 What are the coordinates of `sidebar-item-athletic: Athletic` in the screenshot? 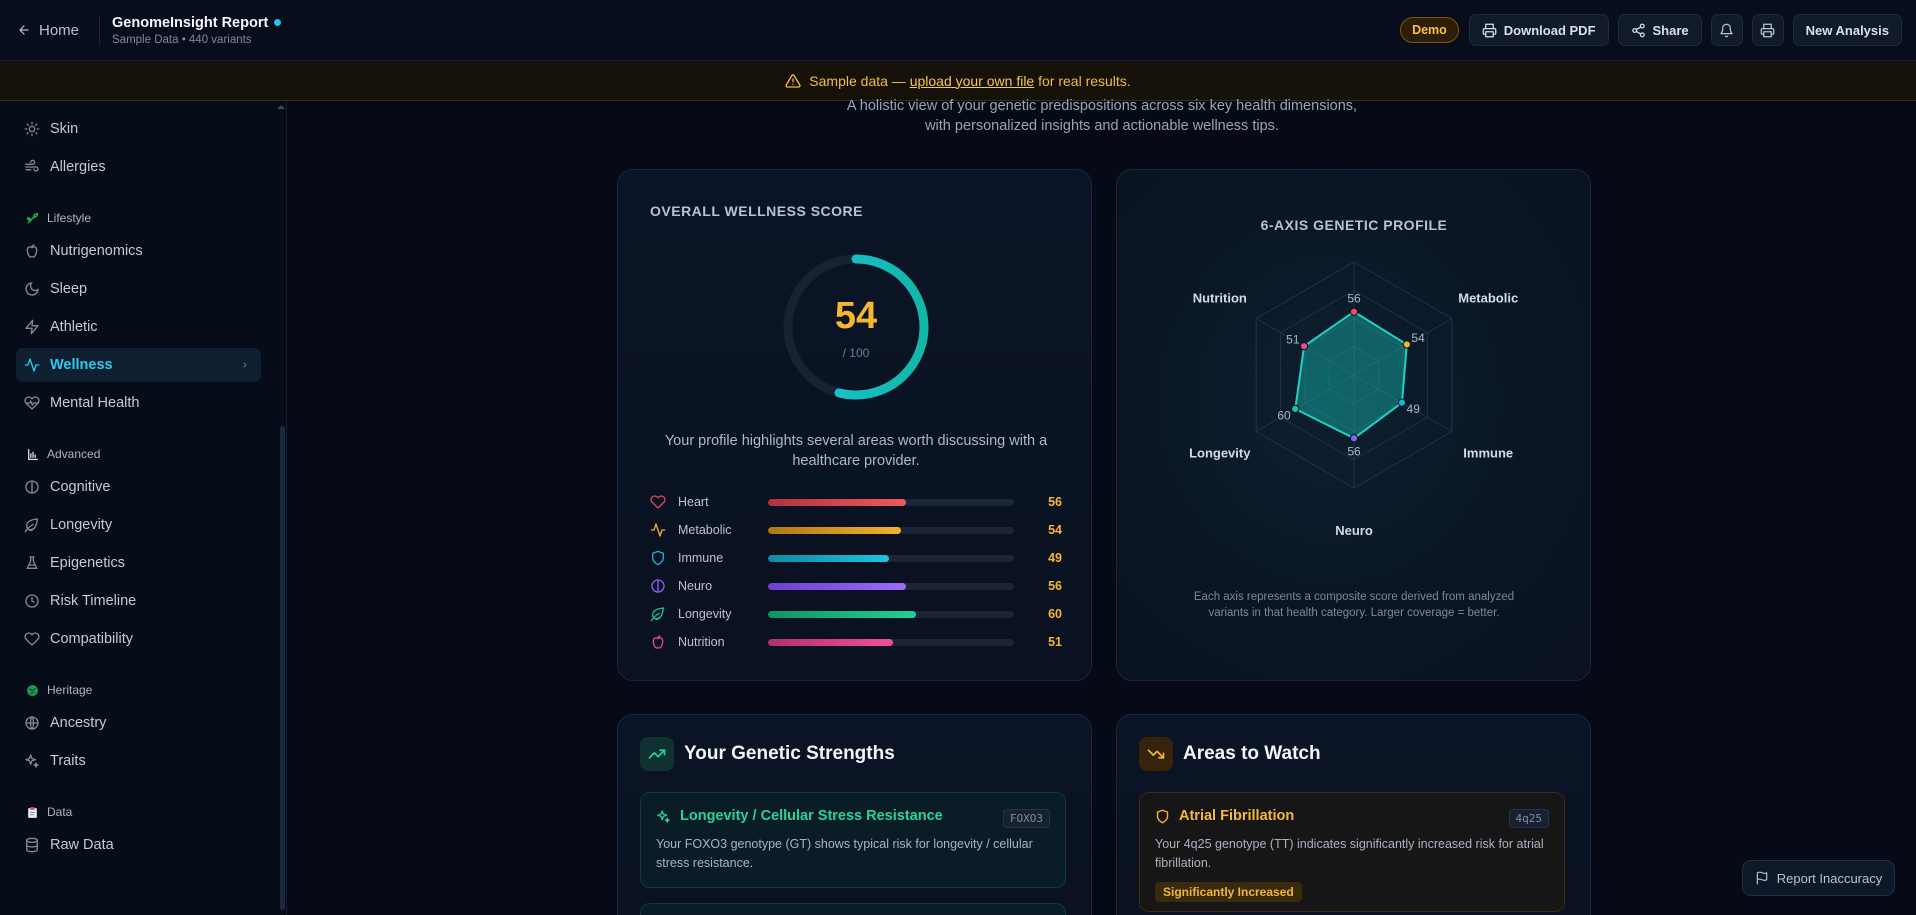 It's located at (138, 327).